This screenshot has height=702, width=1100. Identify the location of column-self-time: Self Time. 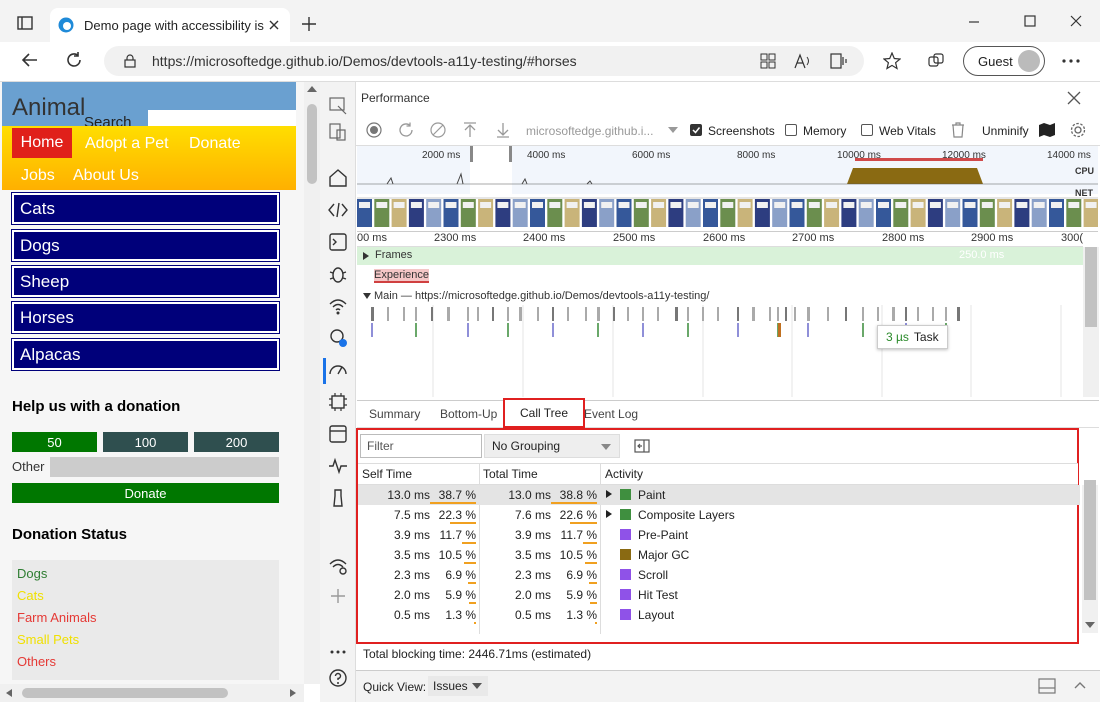
(387, 474).